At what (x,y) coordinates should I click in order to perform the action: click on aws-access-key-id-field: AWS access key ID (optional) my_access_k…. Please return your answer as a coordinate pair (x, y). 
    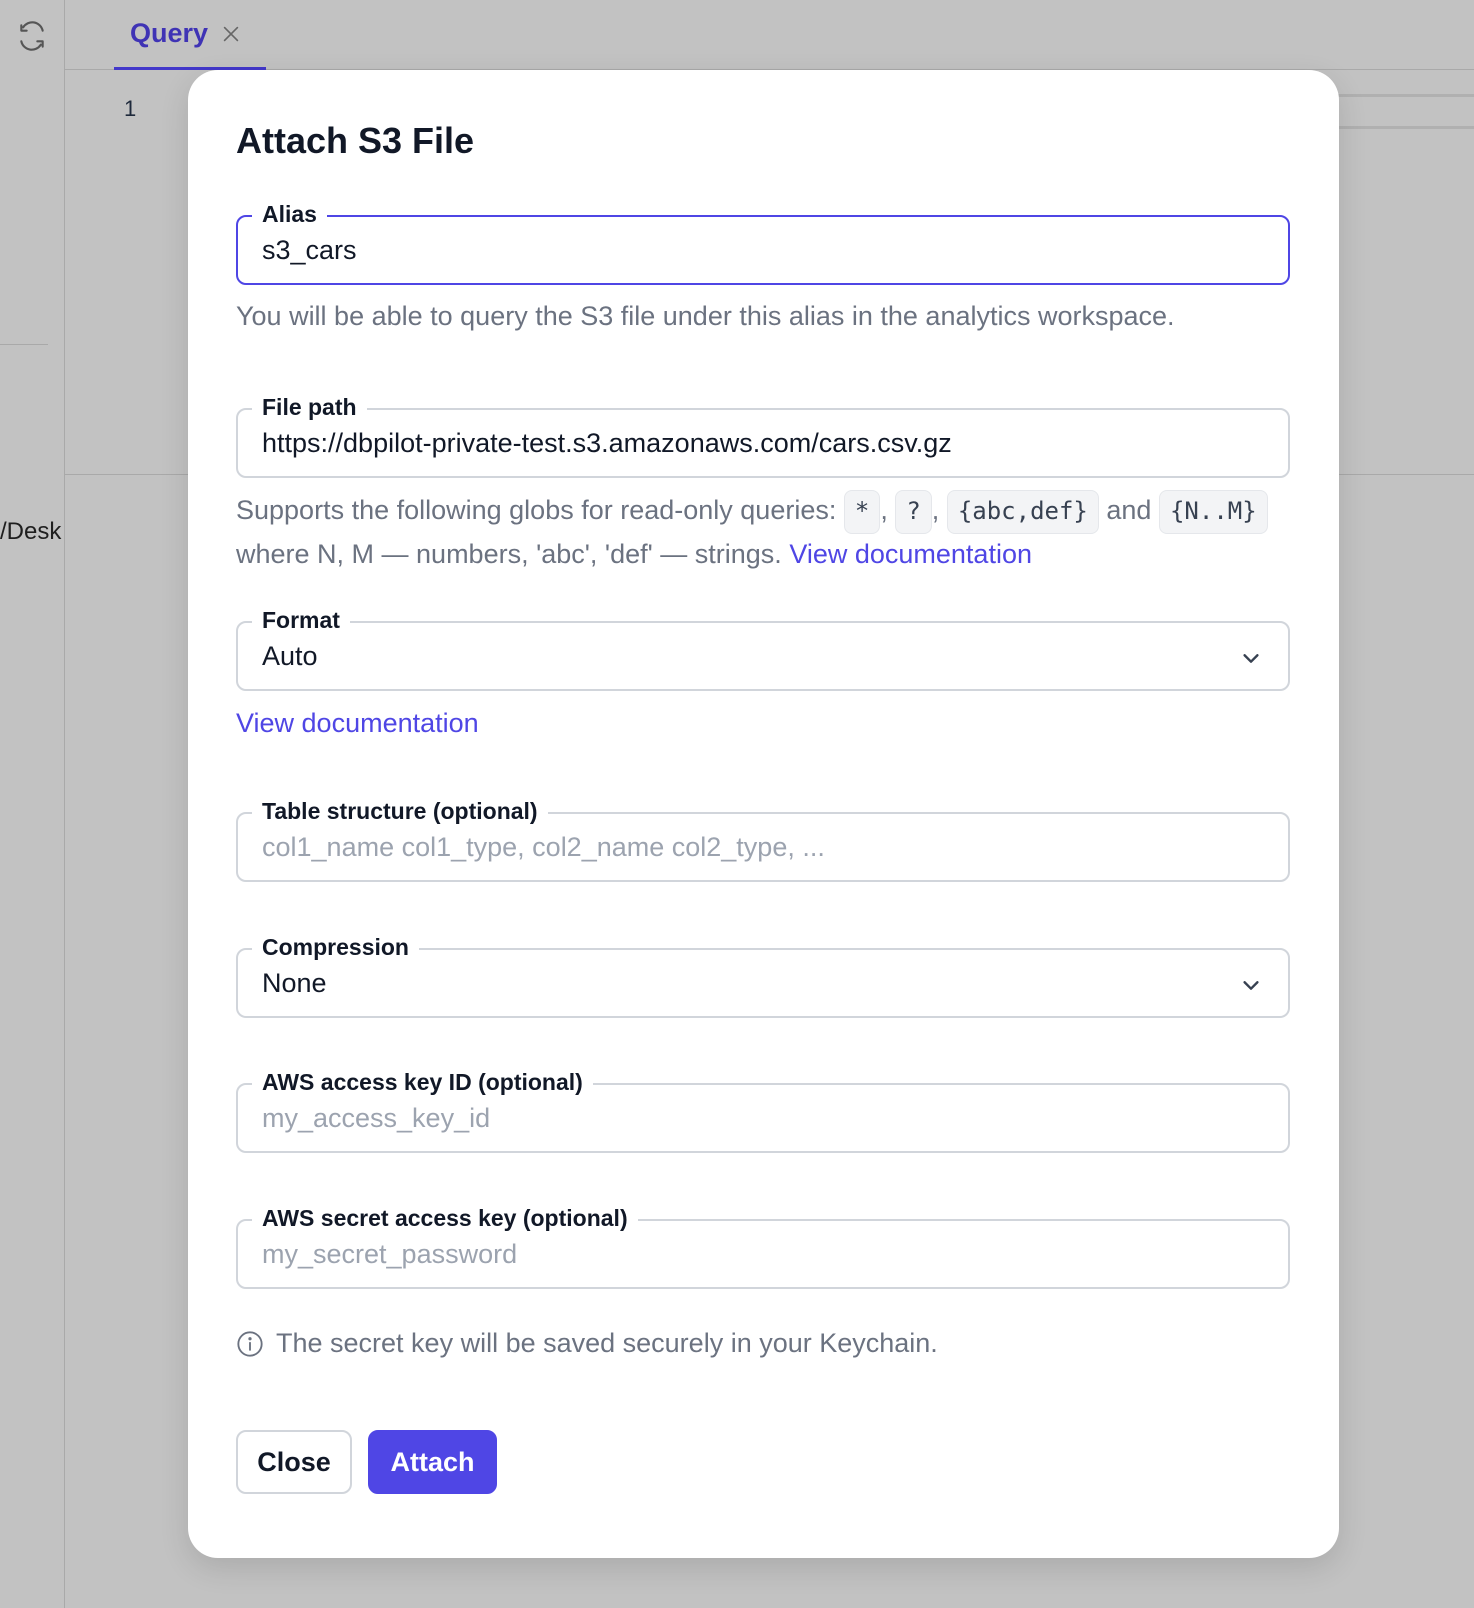
    Looking at the image, I should click on (763, 1110).